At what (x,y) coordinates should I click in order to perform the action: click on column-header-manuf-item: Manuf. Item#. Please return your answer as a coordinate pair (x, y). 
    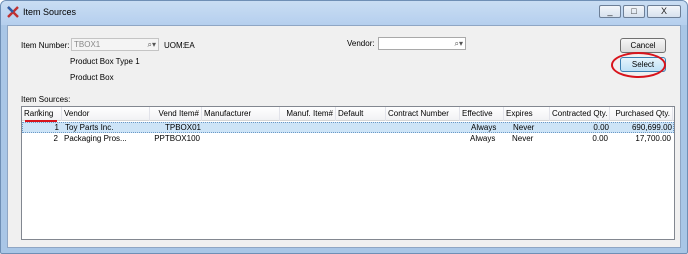
    Looking at the image, I should click on (308, 114).